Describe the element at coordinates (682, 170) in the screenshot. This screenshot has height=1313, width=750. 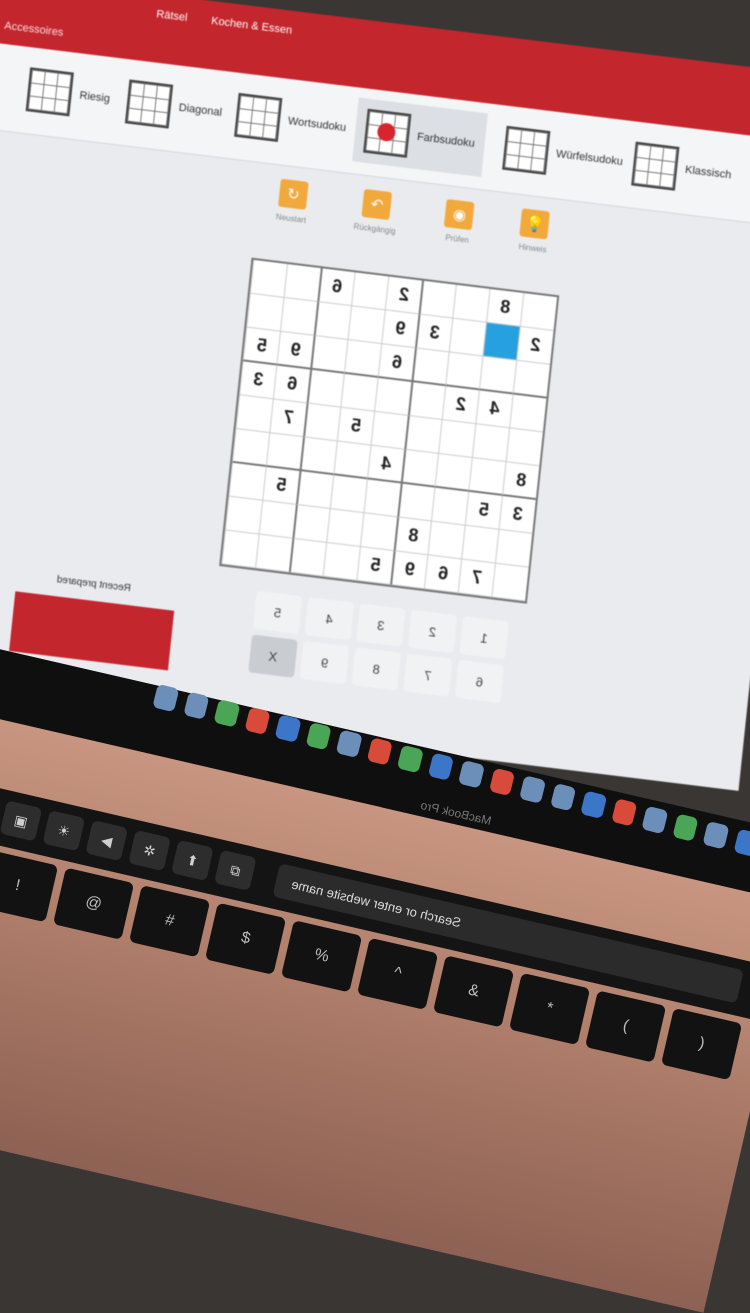
I see `variant-tab: Klassisch` at that location.